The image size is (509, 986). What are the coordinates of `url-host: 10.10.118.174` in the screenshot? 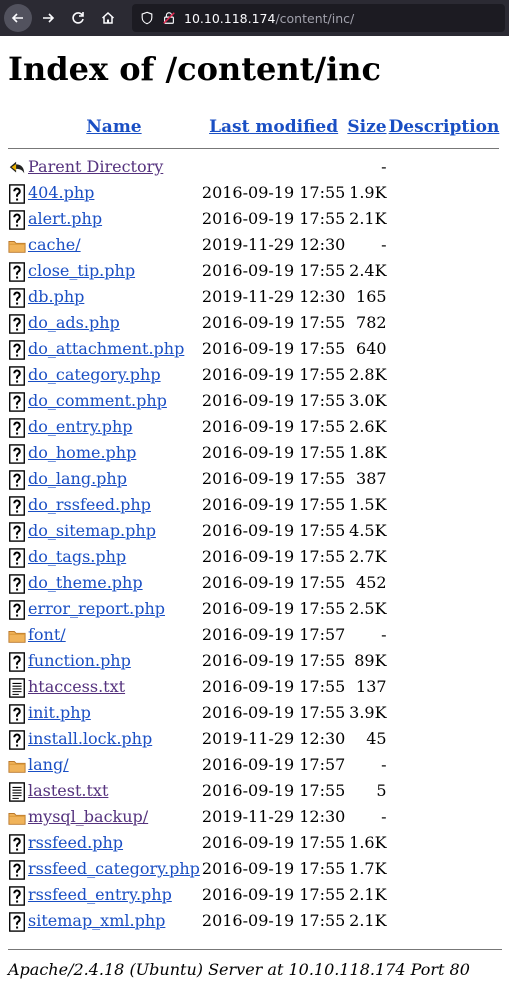 It's located at (230, 18).